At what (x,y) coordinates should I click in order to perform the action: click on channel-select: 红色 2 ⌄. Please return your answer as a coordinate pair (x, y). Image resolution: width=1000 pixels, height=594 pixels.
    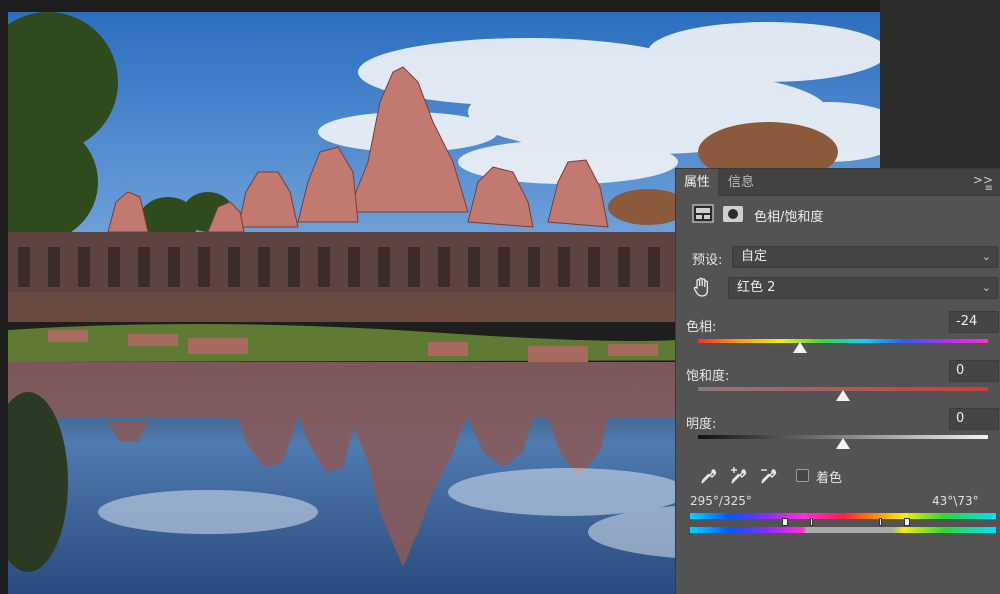
    Looking at the image, I should click on (863, 288).